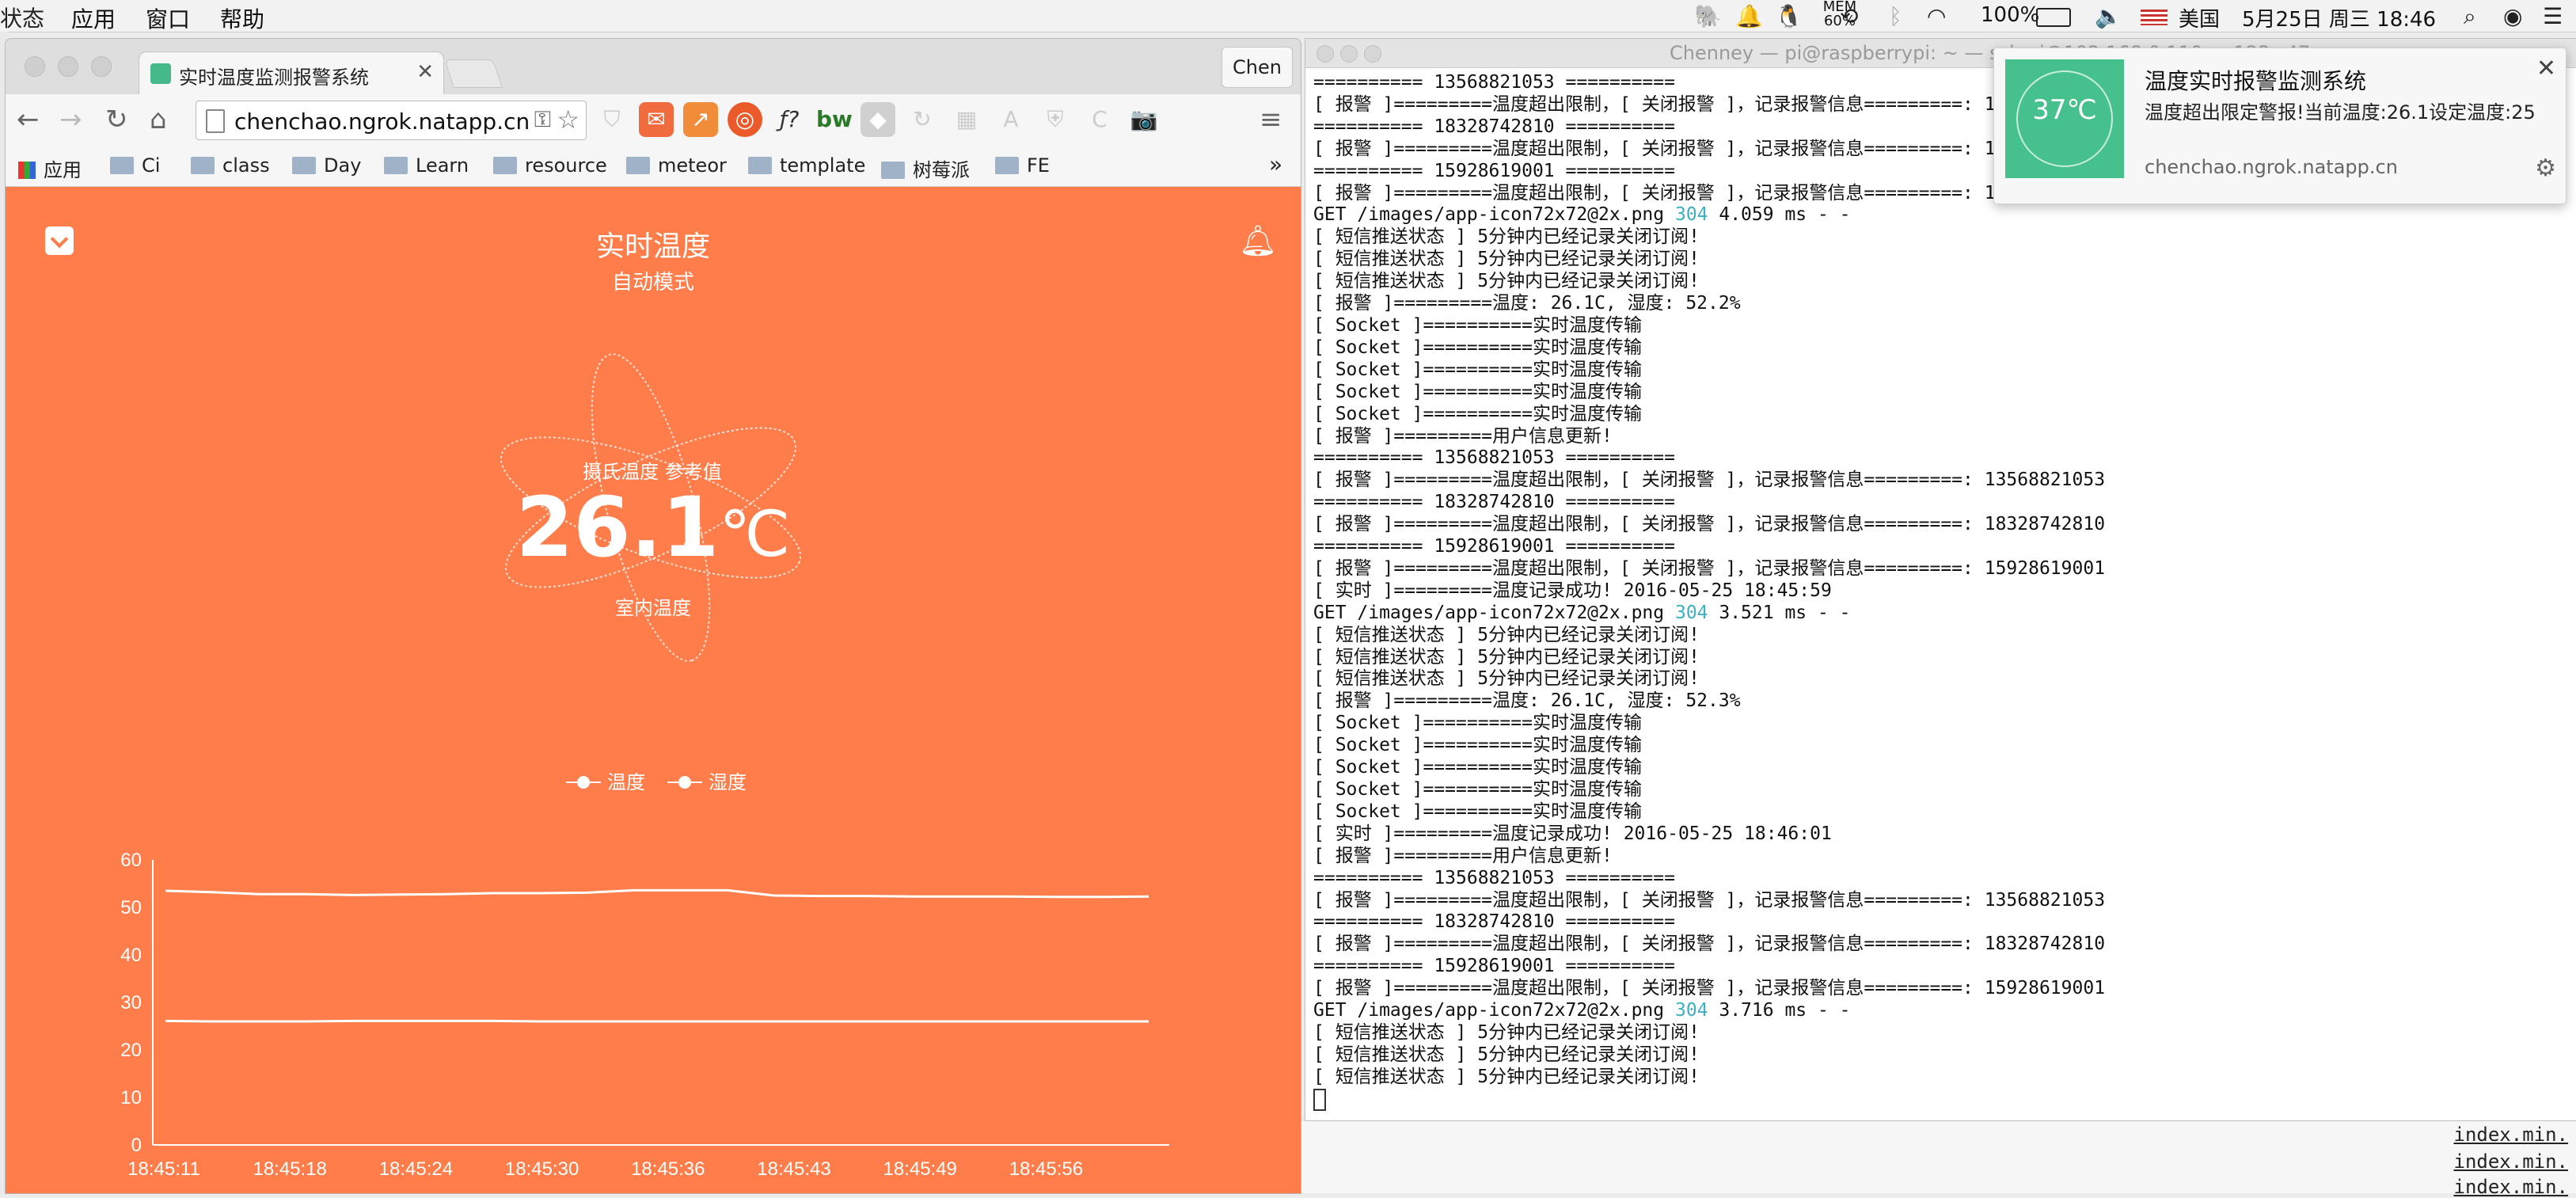 The width and height of the screenshot is (2576, 1198). What do you see at coordinates (1937, 1159) in the screenshot?
I see `background-editor-window: index.min. index.min. index.min.` at bounding box center [1937, 1159].